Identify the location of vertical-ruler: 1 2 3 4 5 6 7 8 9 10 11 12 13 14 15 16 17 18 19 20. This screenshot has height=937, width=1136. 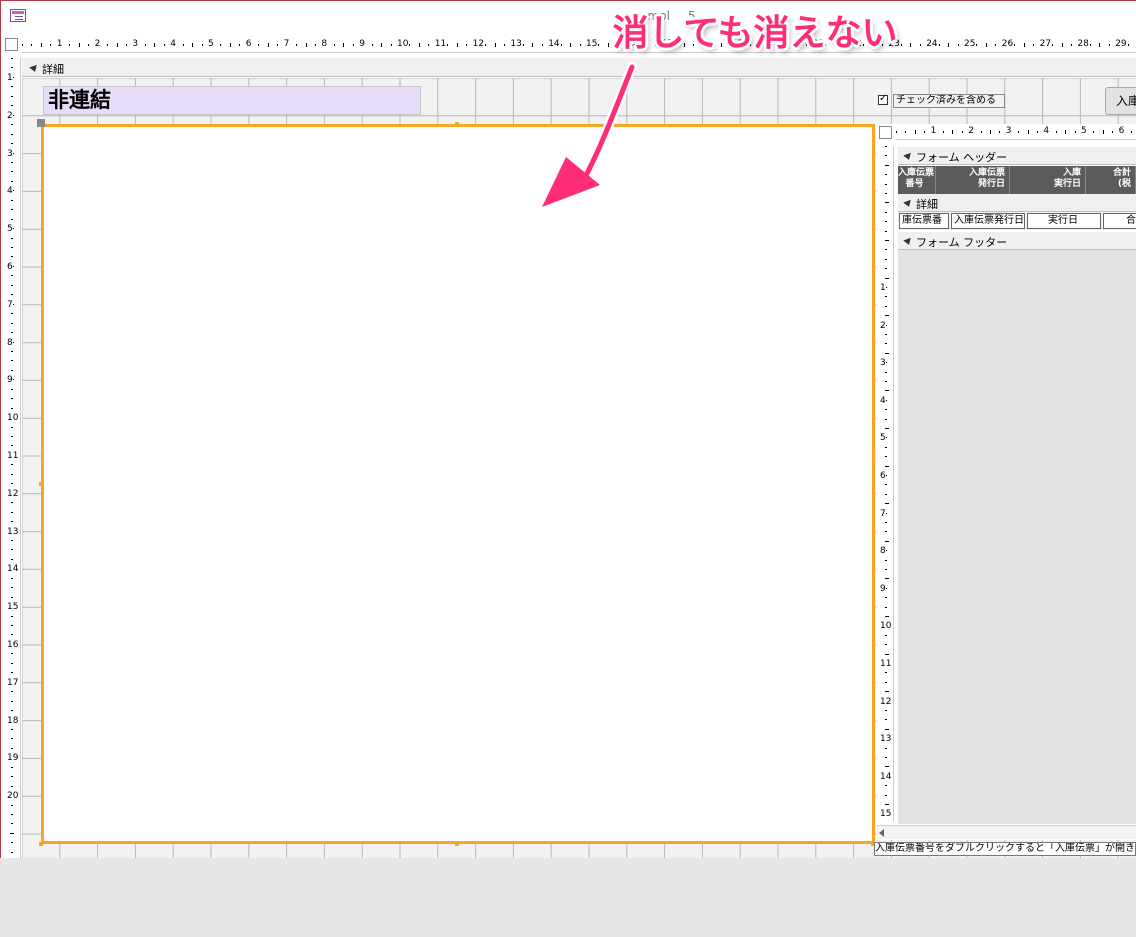
(12, 458).